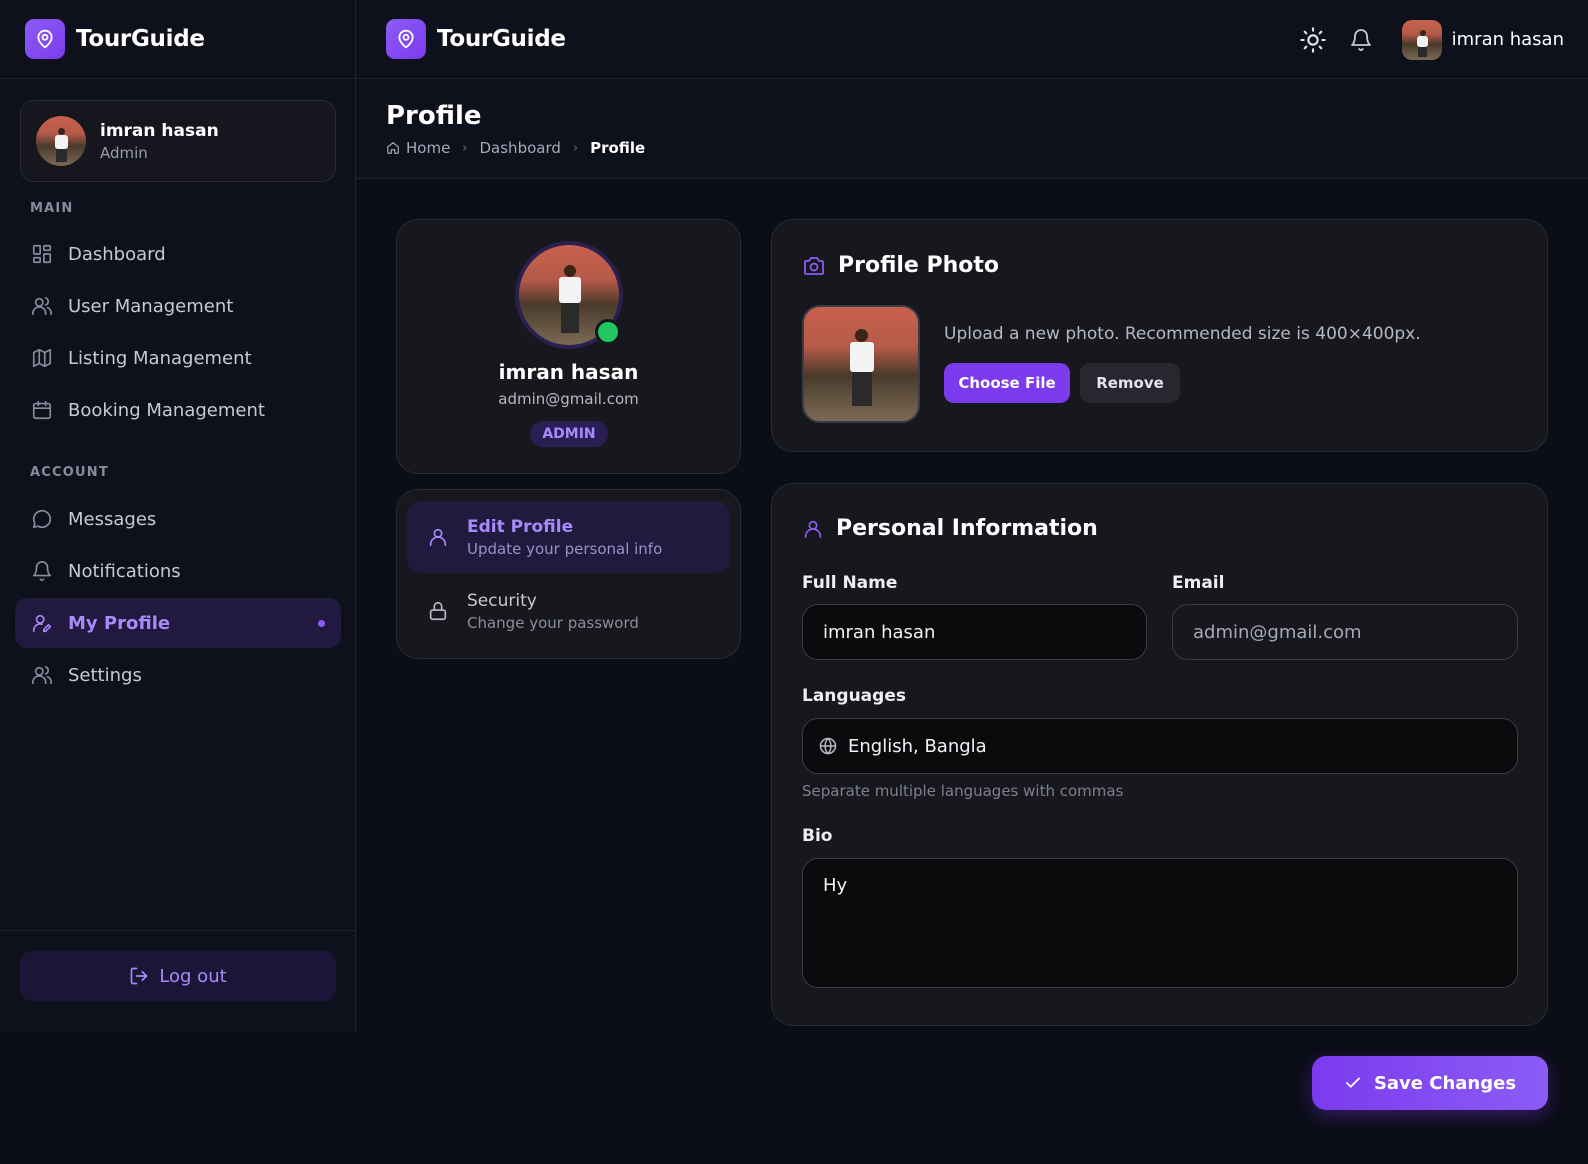 The height and width of the screenshot is (1164, 1588). I want to click on sidebar-item-label: User Management, so click(151, 306).